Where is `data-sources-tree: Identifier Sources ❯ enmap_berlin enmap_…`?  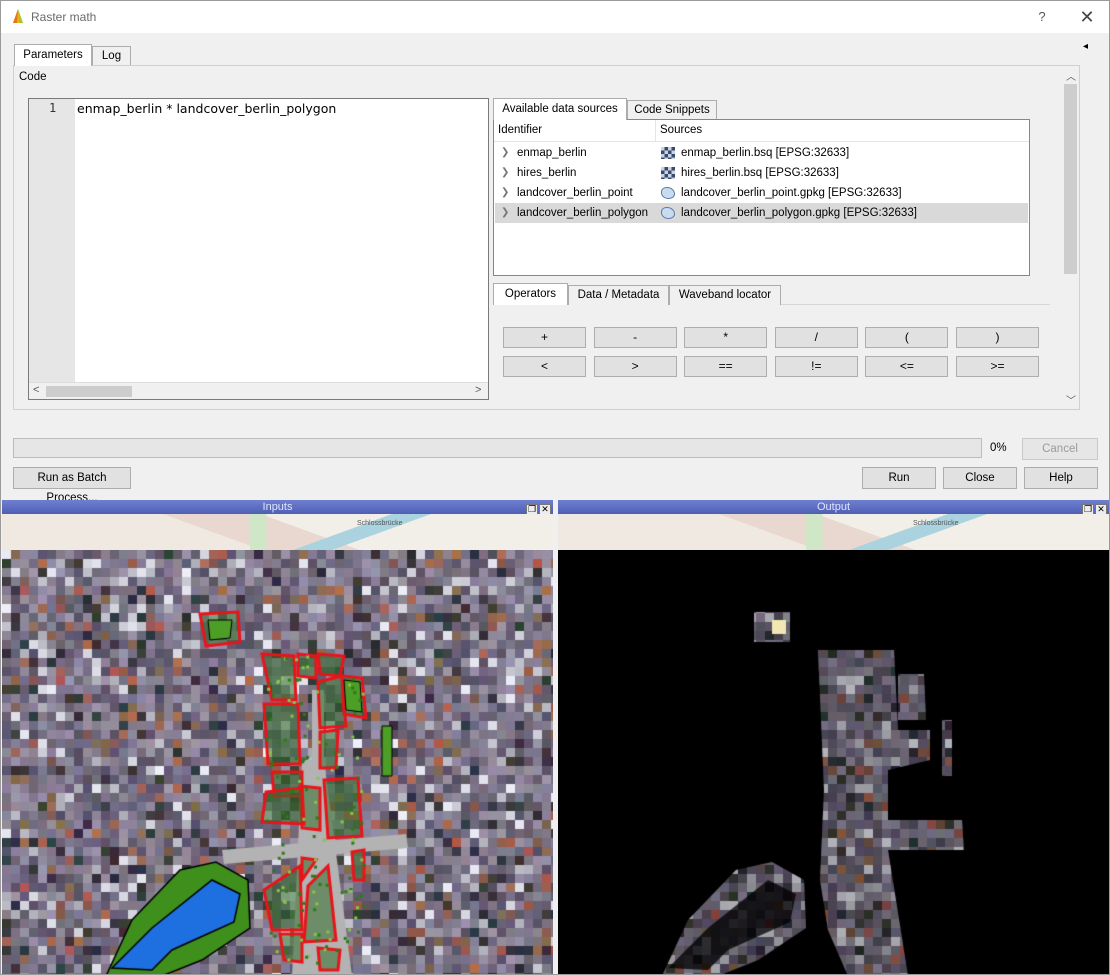
data-sources-tree: Identifier Sources ❯ enmap_berlin enmap_… is located at coordinates (761, 197).